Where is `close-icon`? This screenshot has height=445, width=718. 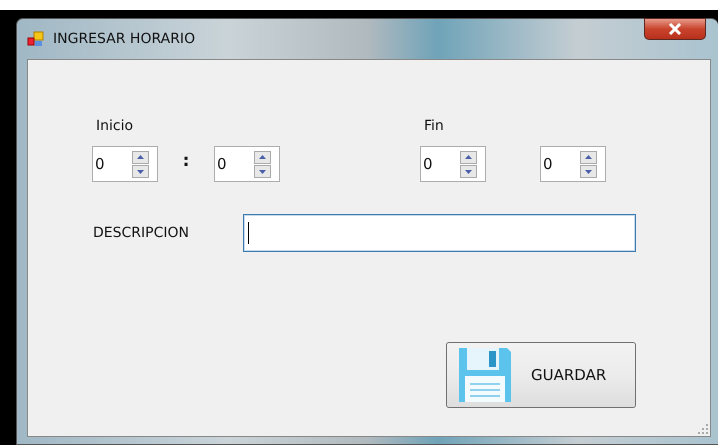
close-icon is located at coordinates (675, 29).